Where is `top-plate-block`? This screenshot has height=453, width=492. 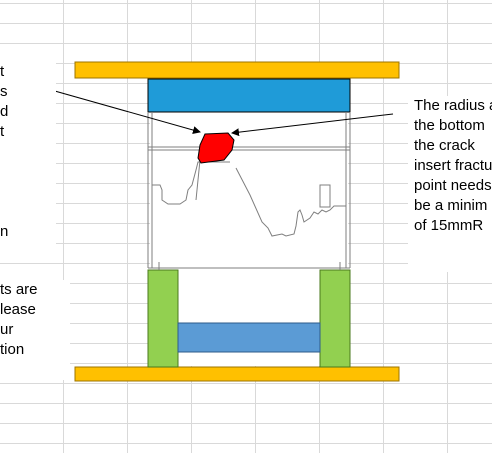 top-plate-block is located at coordinates (249, 95).